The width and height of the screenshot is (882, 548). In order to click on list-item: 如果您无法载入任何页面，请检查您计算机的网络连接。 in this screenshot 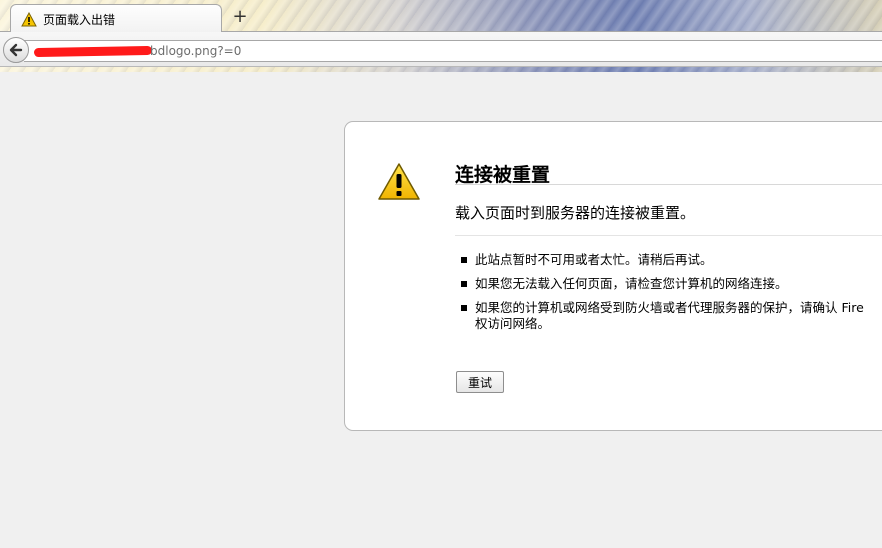, I will do `click(662, 284)`.